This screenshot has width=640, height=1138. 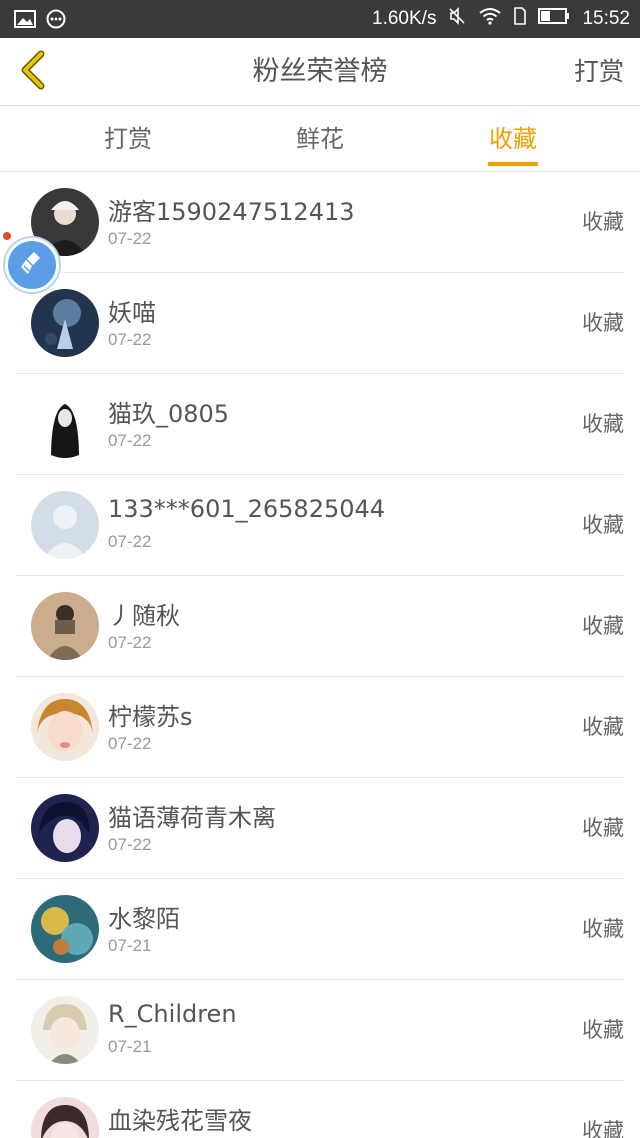 I want to click on list-item: 丿随秋 07-22 收藏, so click(x=320, y=626).